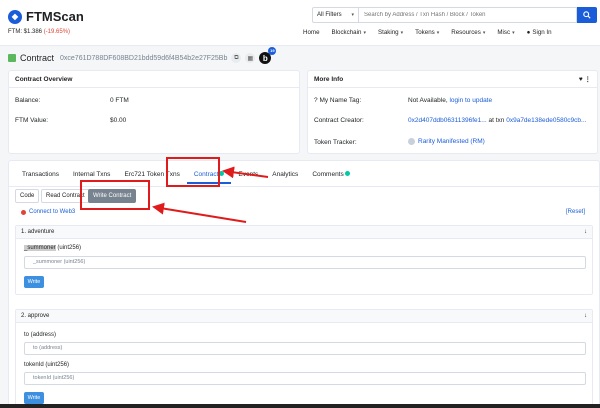 The width and height of the screenshot is (600, 408). I want to click on ftm-price: FTM: $1.386 (-19.65%), so click(39, 32).